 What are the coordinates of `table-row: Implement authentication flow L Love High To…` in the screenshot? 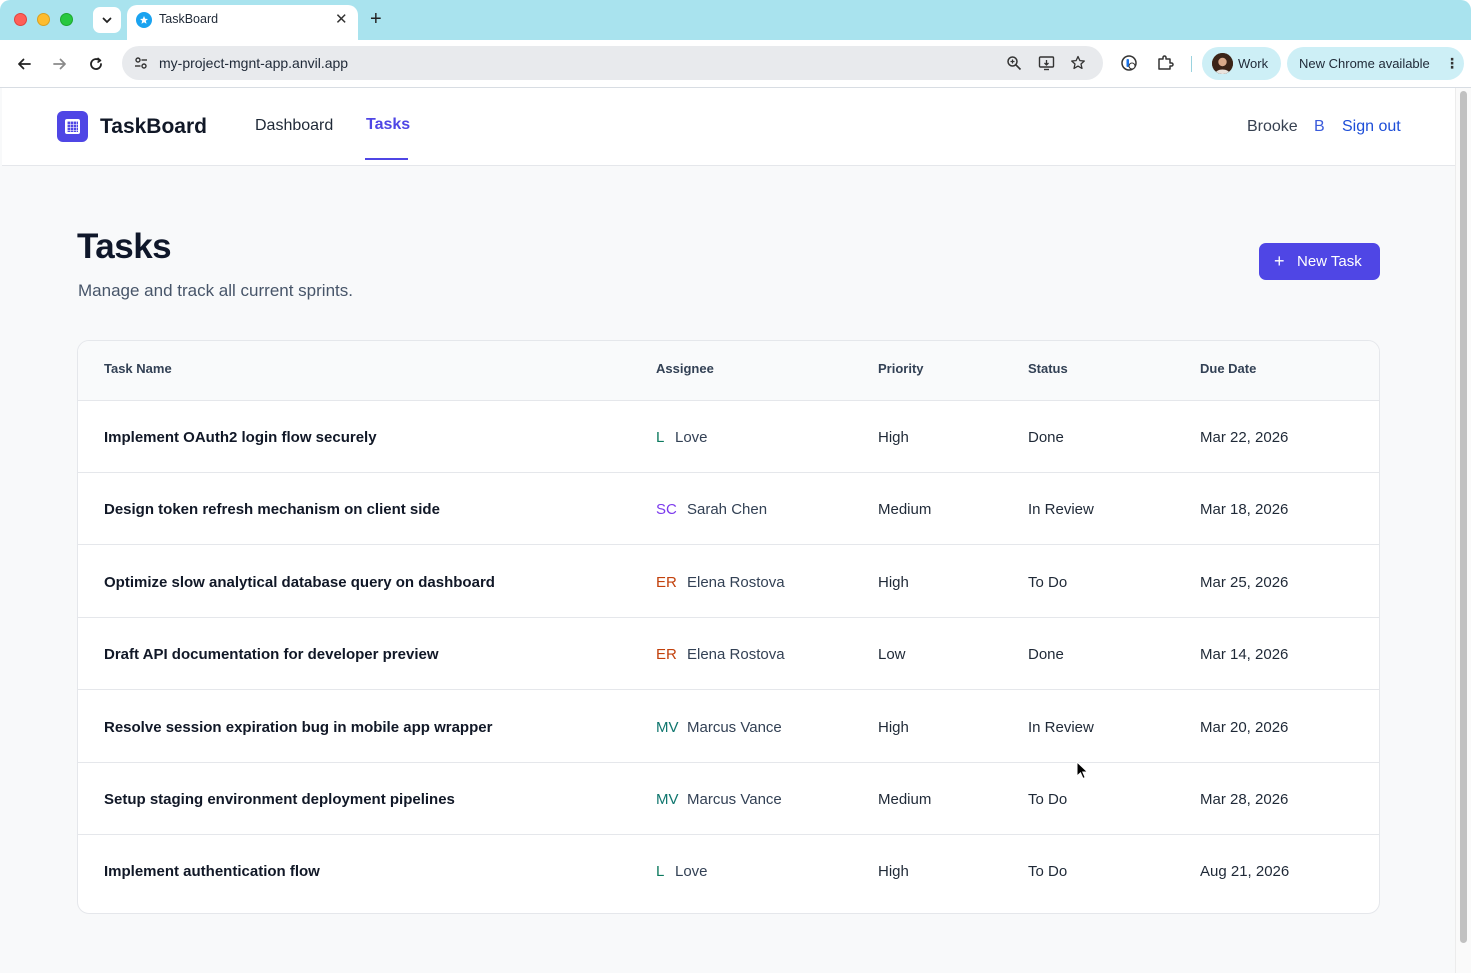 It's located at (728, 871).